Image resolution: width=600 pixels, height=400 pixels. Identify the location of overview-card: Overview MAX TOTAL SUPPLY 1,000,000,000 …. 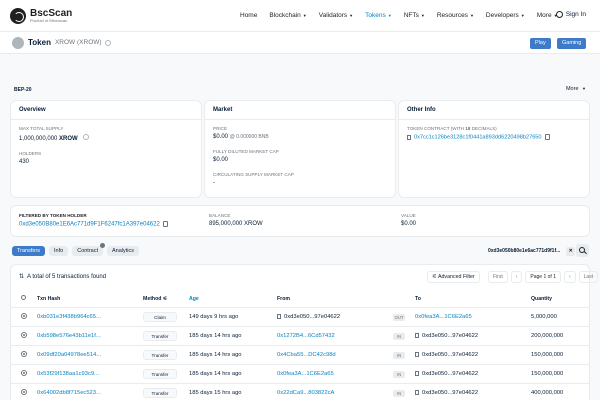
(106, 149).